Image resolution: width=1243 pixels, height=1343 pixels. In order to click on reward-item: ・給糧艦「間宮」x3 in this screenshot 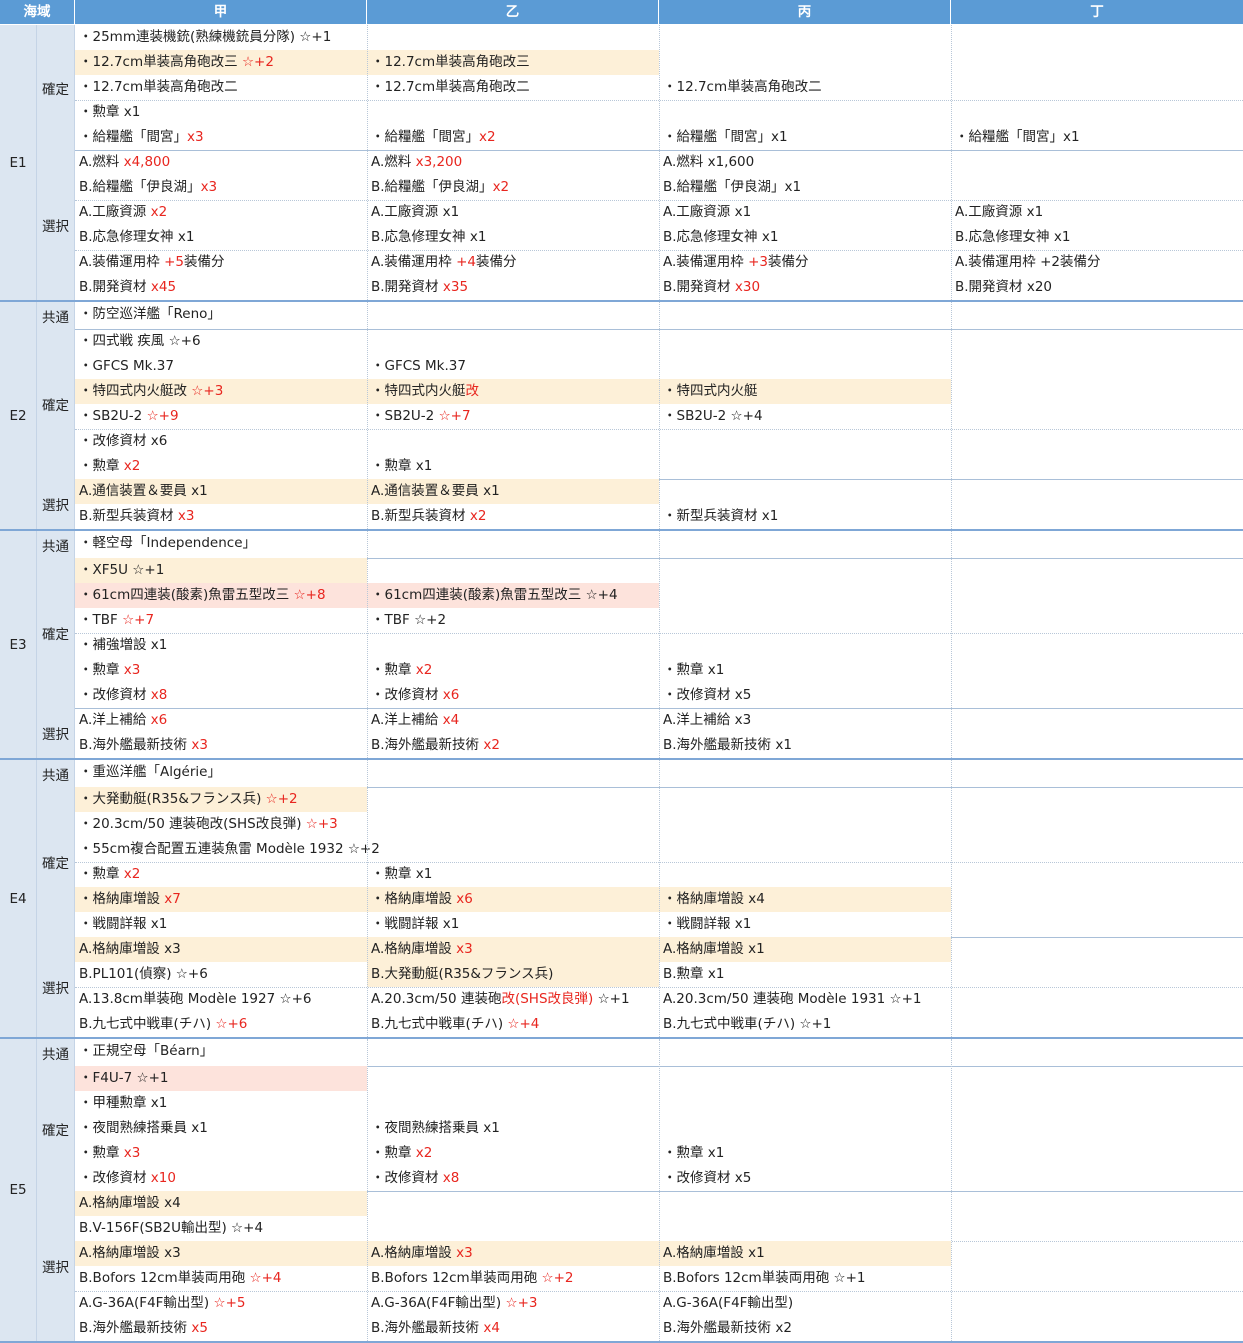, I will do `click(141, 137)`.